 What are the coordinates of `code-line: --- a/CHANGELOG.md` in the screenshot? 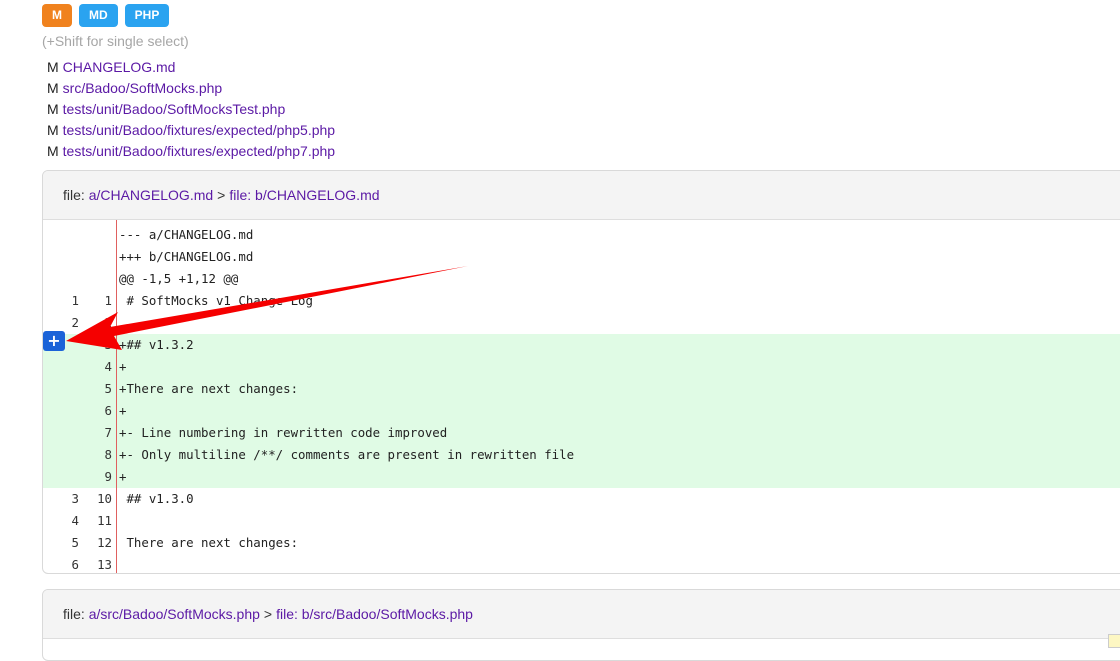 It's located at (618, 233).